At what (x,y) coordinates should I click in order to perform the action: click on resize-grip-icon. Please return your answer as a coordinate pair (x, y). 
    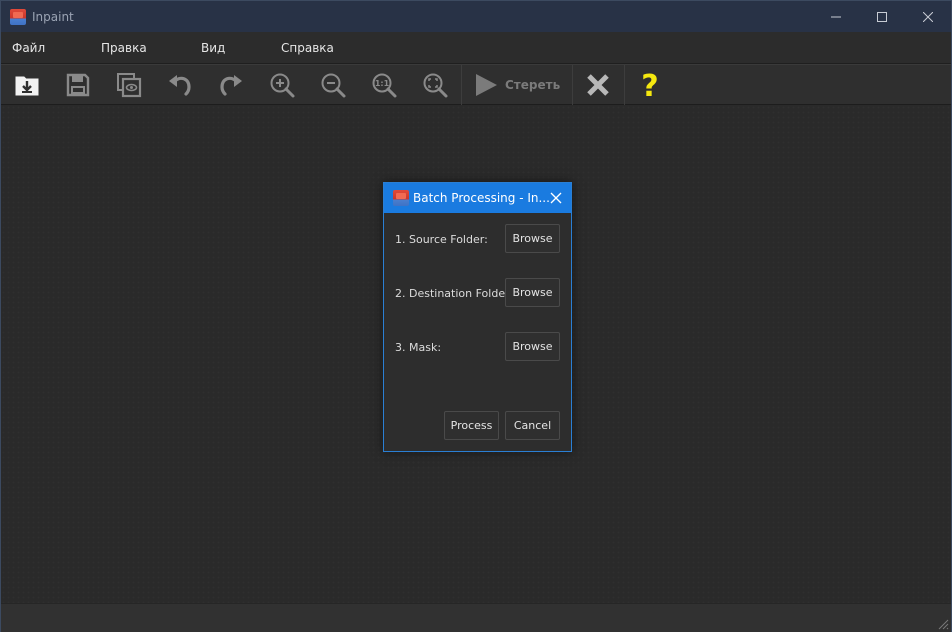
    Looking at the image, I should click on (943, 624).